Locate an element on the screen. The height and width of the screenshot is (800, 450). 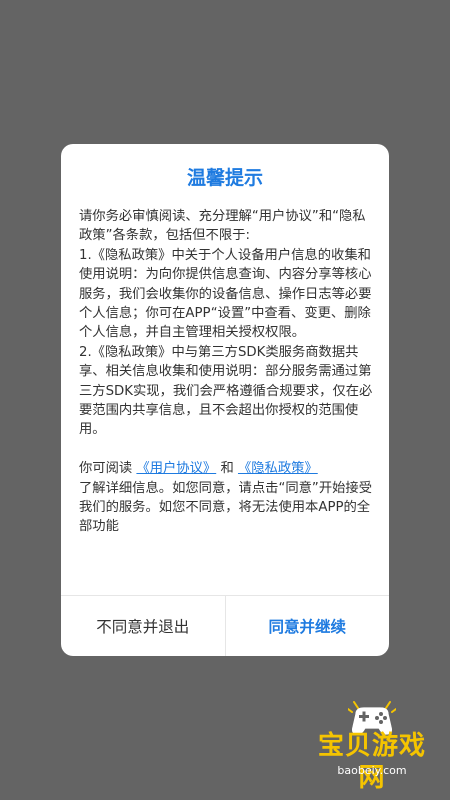
agree-continue-button: 同意并继续 is located at coordinates (307, 626).